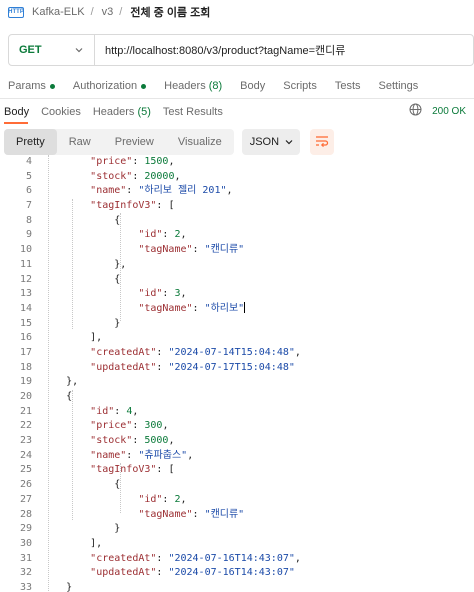 Image resolution: width=474 pixels, height=592 pixels. I want to click on line-number: 23, so click(25, 441).